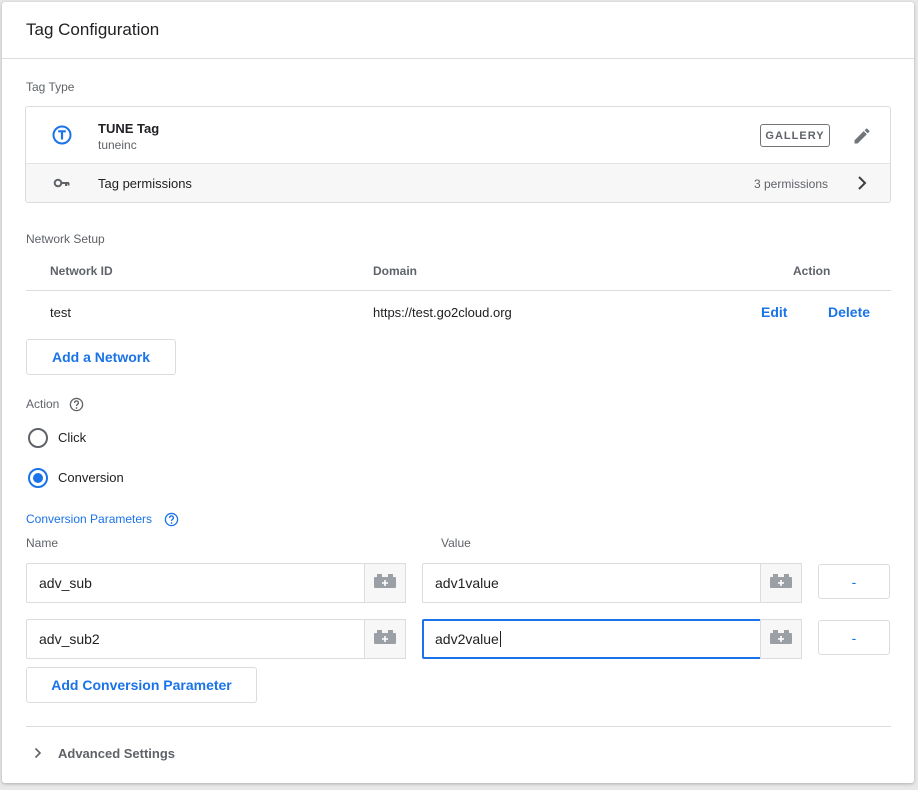  I want to click on column-header-action: Action, so click(812, 271).